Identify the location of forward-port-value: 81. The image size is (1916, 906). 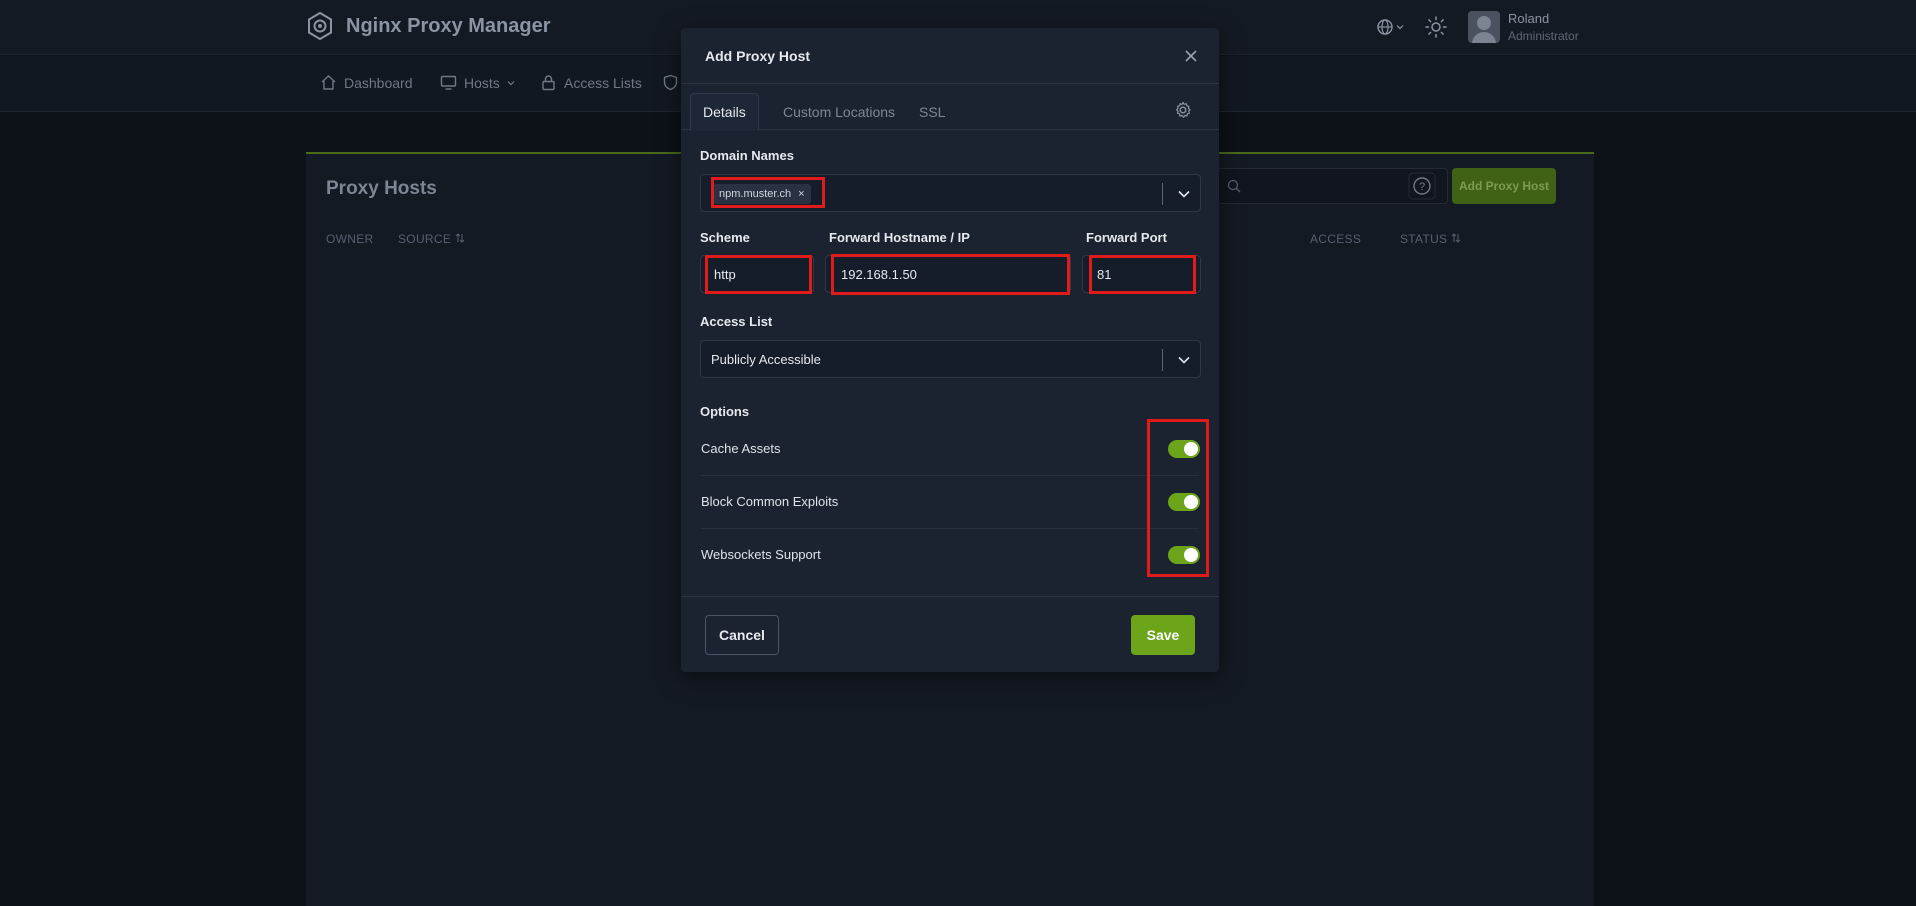
(1104, 274).